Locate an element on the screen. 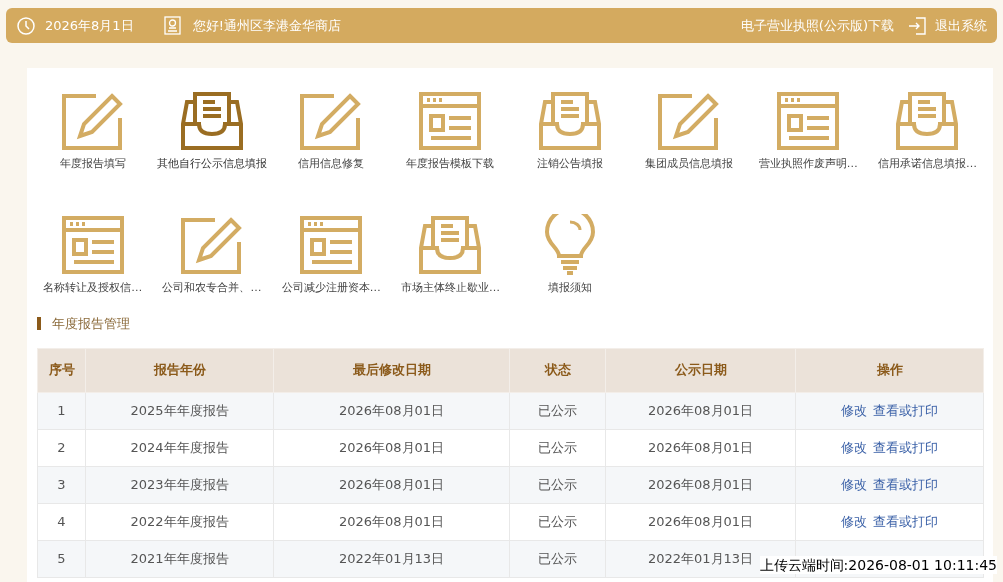 Image resolution: width=1003 pixels, height=582 pixels. upload-time-overlay: 上传云端时间:2026-08-01 10:11:45 is located at coordinates (878, 565).